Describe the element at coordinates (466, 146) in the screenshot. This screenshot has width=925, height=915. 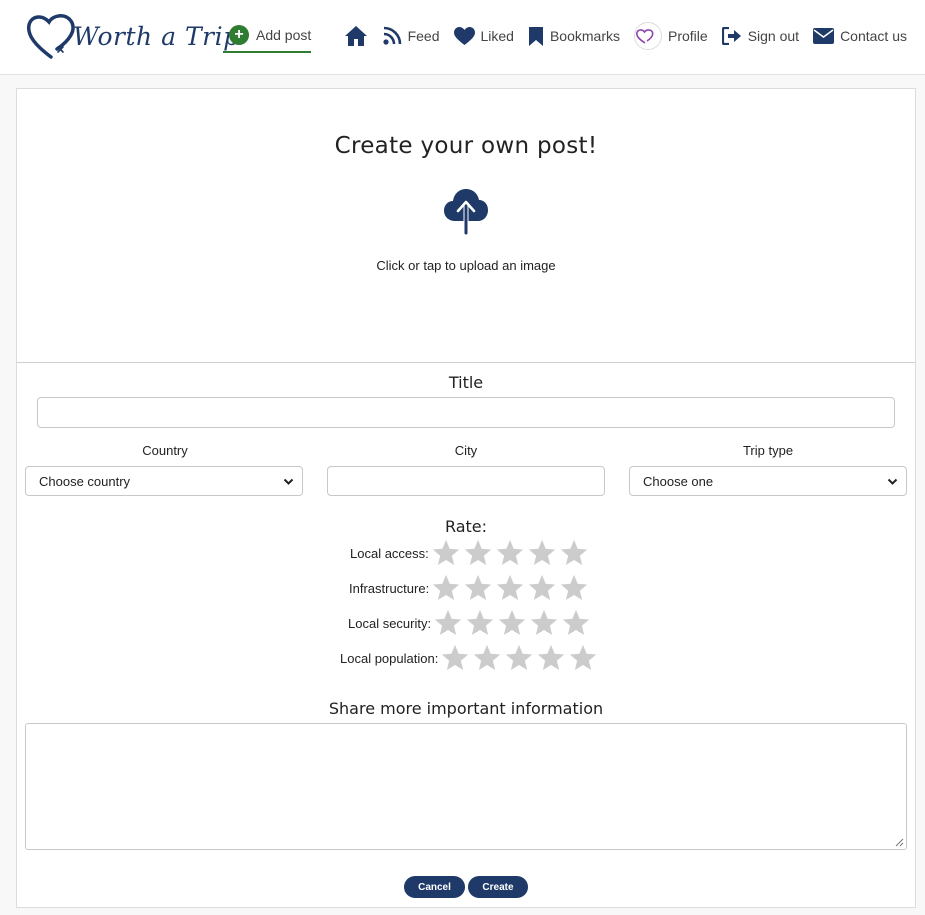
I see `page-title: Create your own post!` at that location.